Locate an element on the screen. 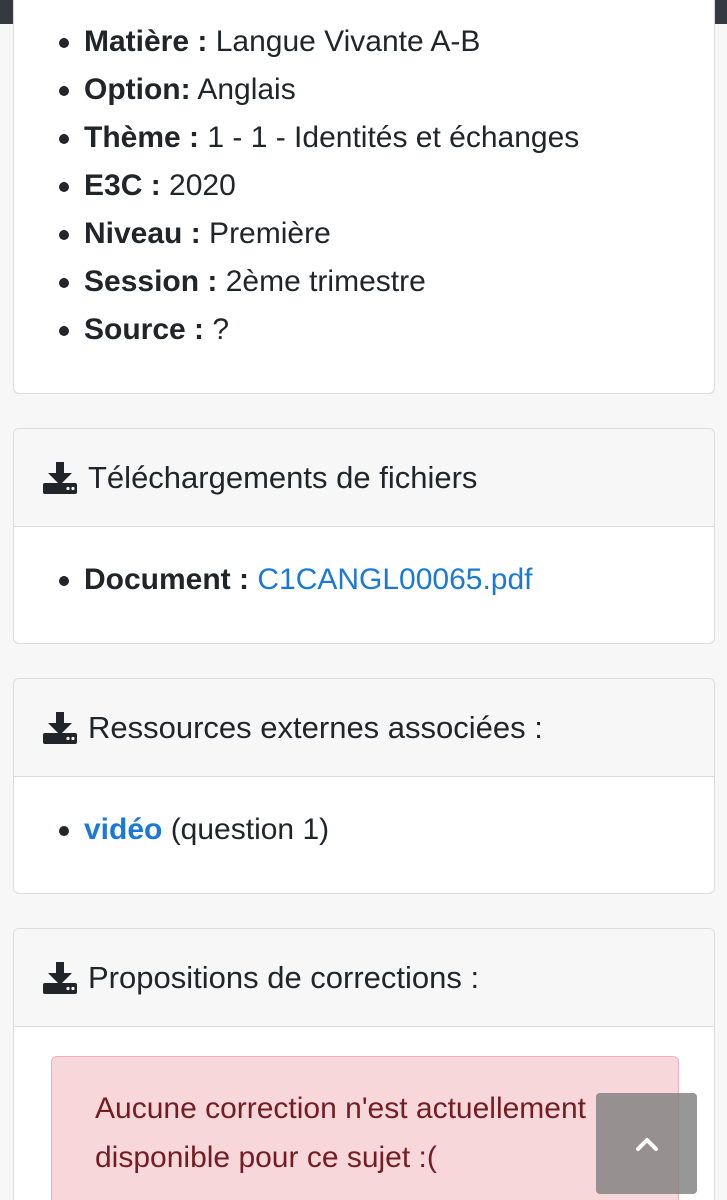  alert-line-1: Aucune correction n'est actuellement is located at coordinates (341, 1108).